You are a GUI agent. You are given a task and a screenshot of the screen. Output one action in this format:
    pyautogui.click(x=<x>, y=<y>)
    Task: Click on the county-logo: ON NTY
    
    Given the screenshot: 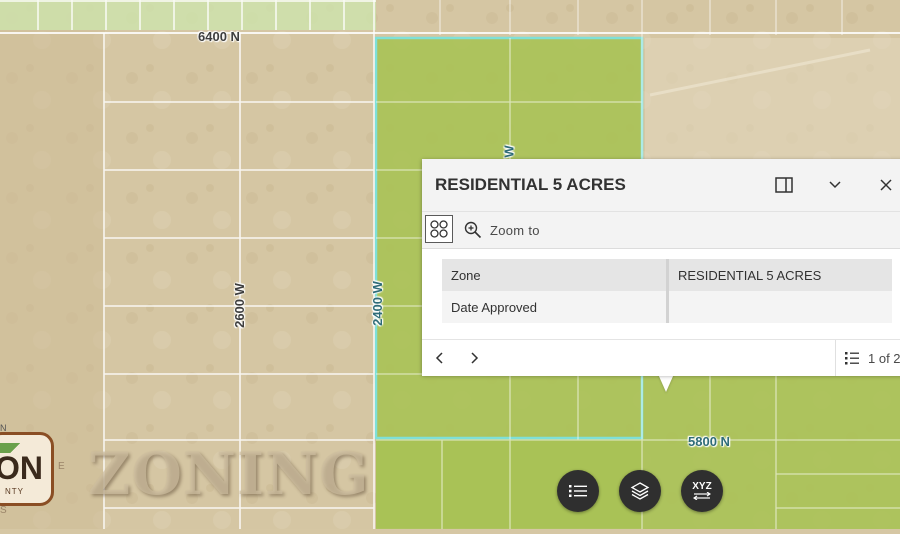 What is the action you would take?
    pyautogui.click(x=27, y=469)
    